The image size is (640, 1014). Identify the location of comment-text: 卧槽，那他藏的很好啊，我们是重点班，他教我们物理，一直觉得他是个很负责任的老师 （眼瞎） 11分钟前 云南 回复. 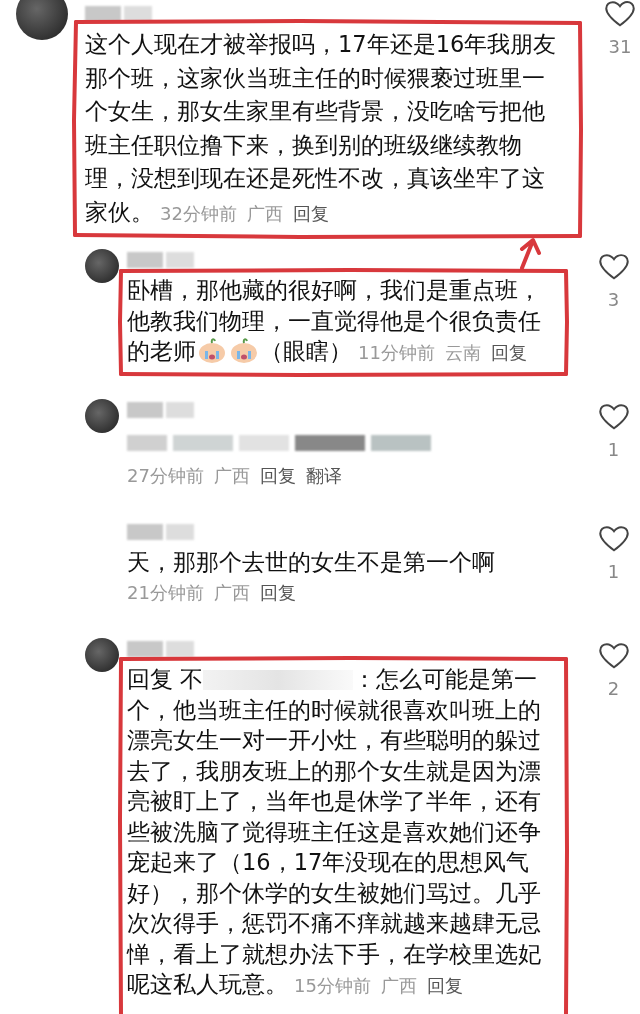
(334, 321).